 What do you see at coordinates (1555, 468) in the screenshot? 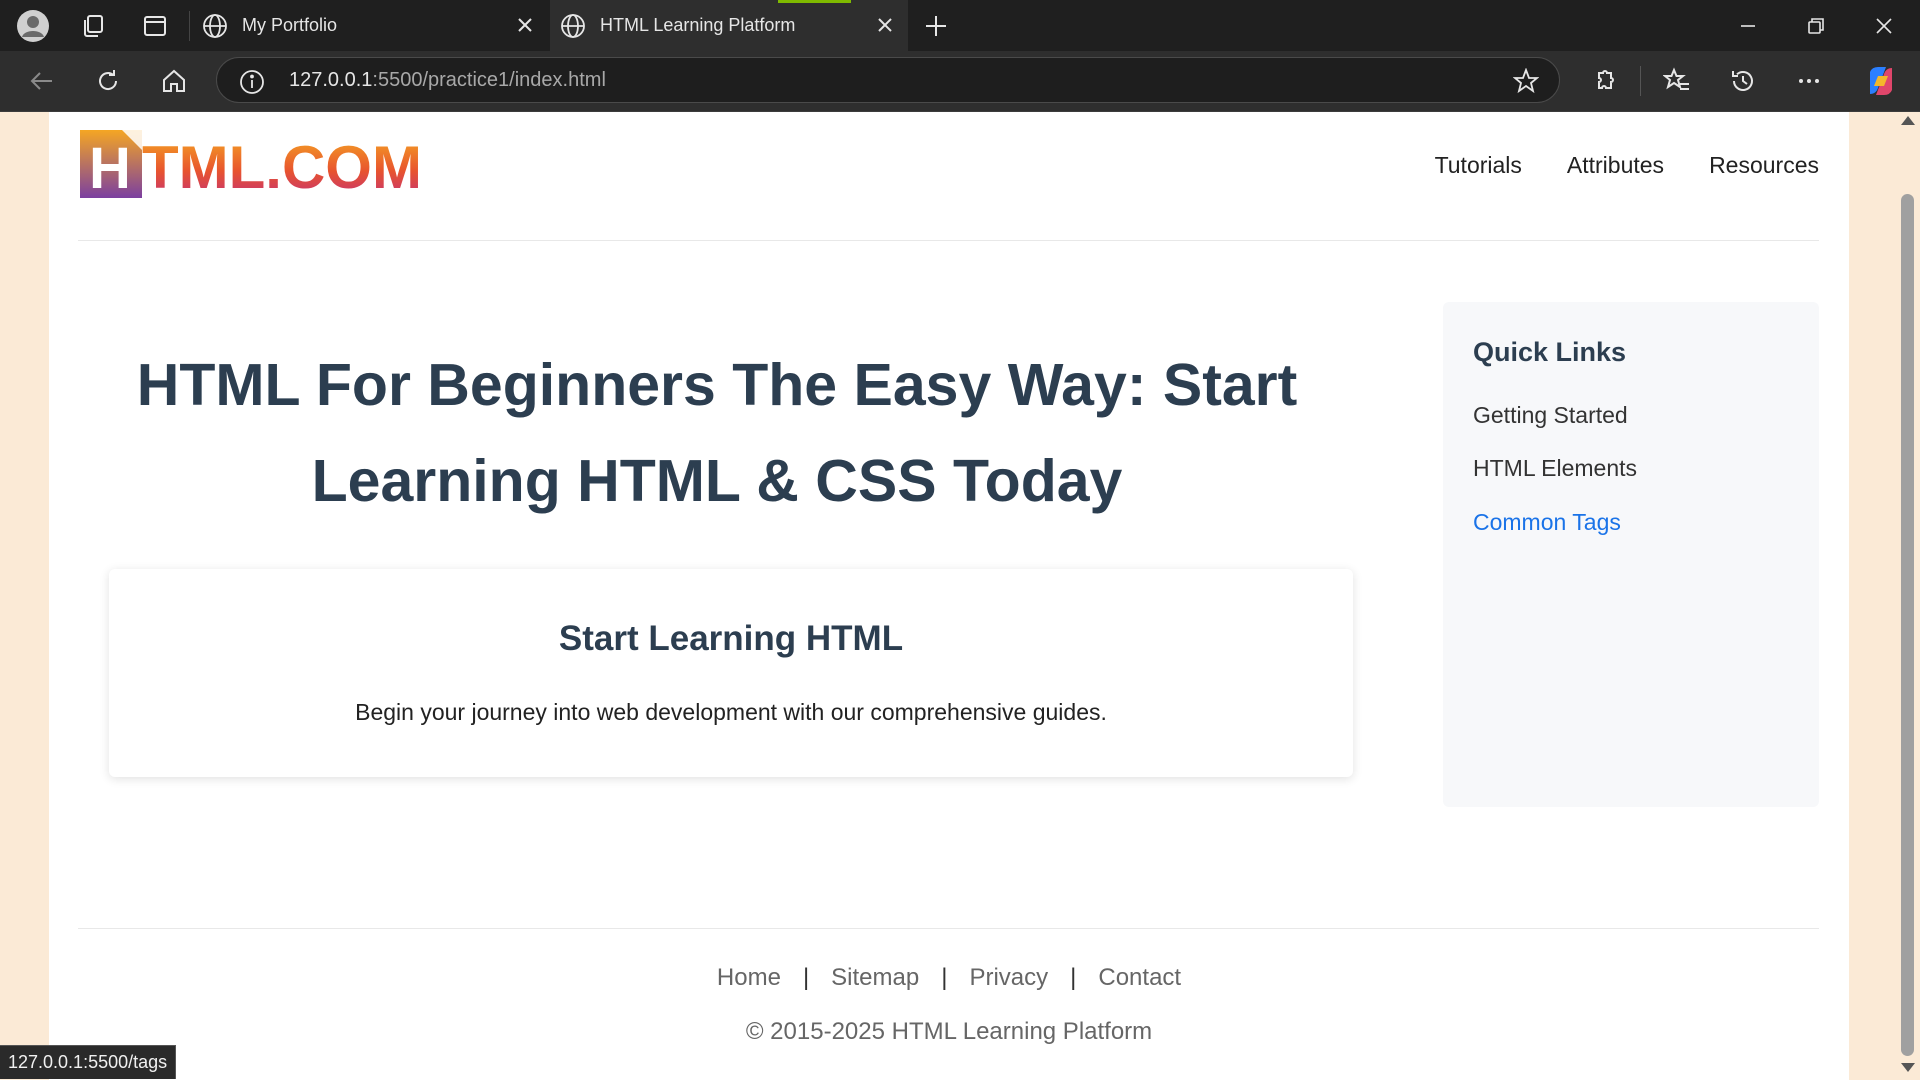
I see `sidebar-link-html-elements: HTML Elements` at bounding box center [1555, 468].